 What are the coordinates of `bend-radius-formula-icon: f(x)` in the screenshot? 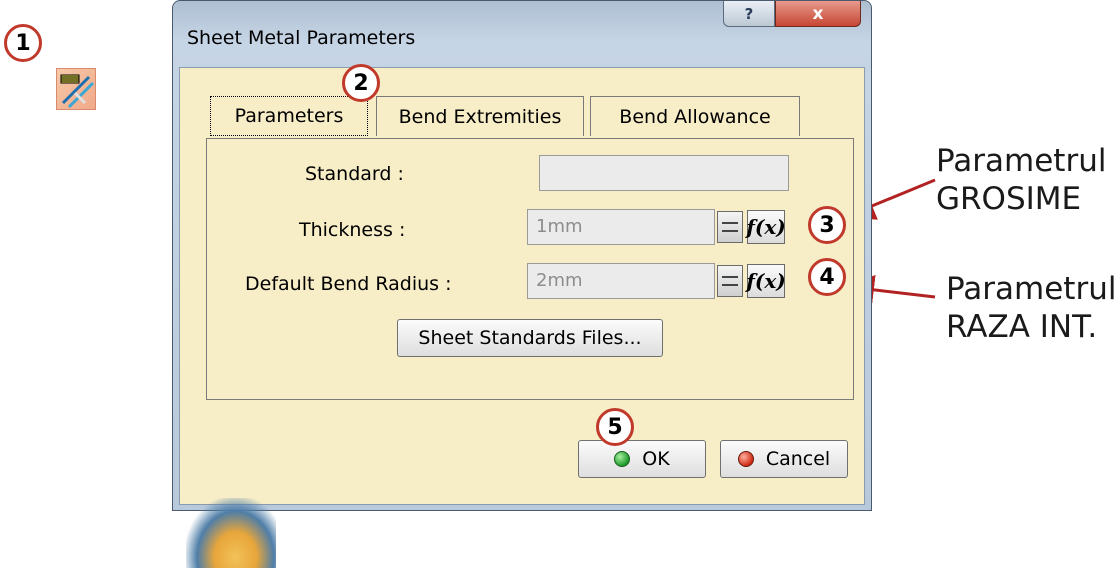 It's located at (766, 281).